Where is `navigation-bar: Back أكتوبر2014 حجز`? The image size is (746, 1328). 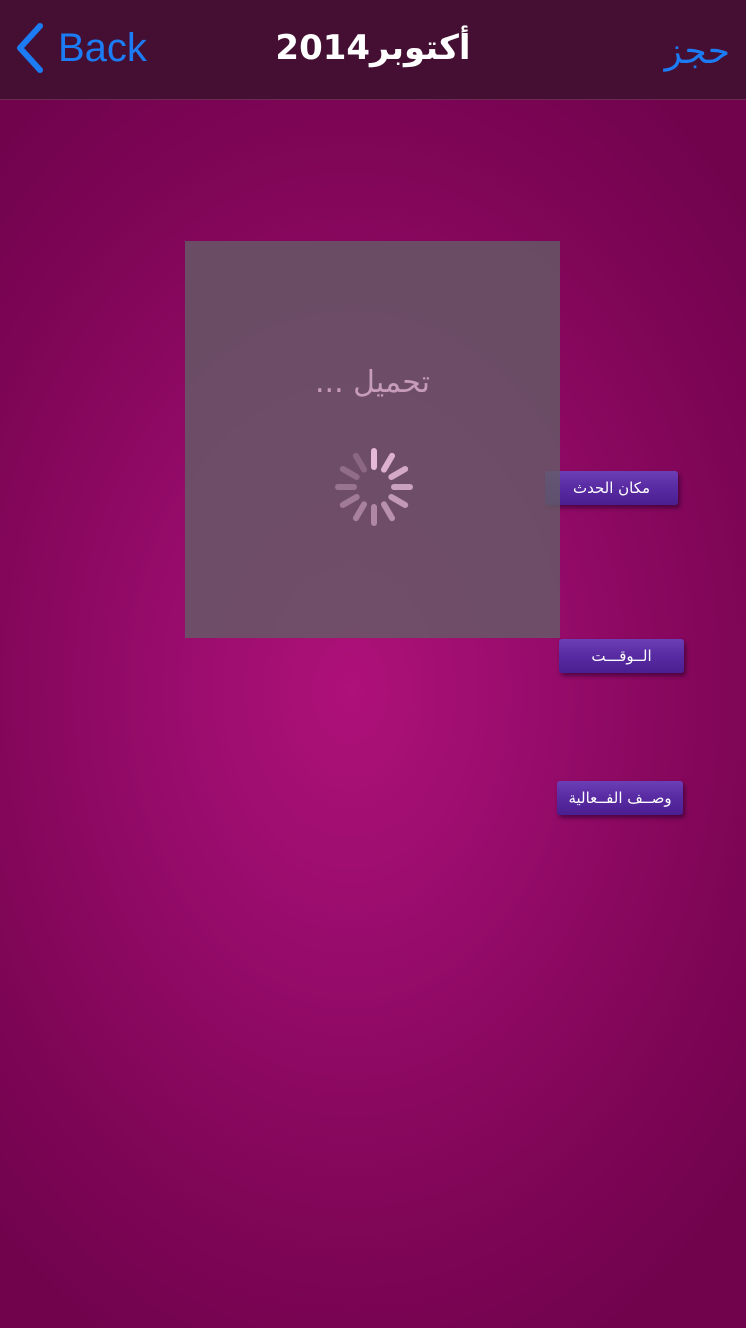
navigation-bar: Back أكتوبر2014 حجز is located at coordinates (373, 50).